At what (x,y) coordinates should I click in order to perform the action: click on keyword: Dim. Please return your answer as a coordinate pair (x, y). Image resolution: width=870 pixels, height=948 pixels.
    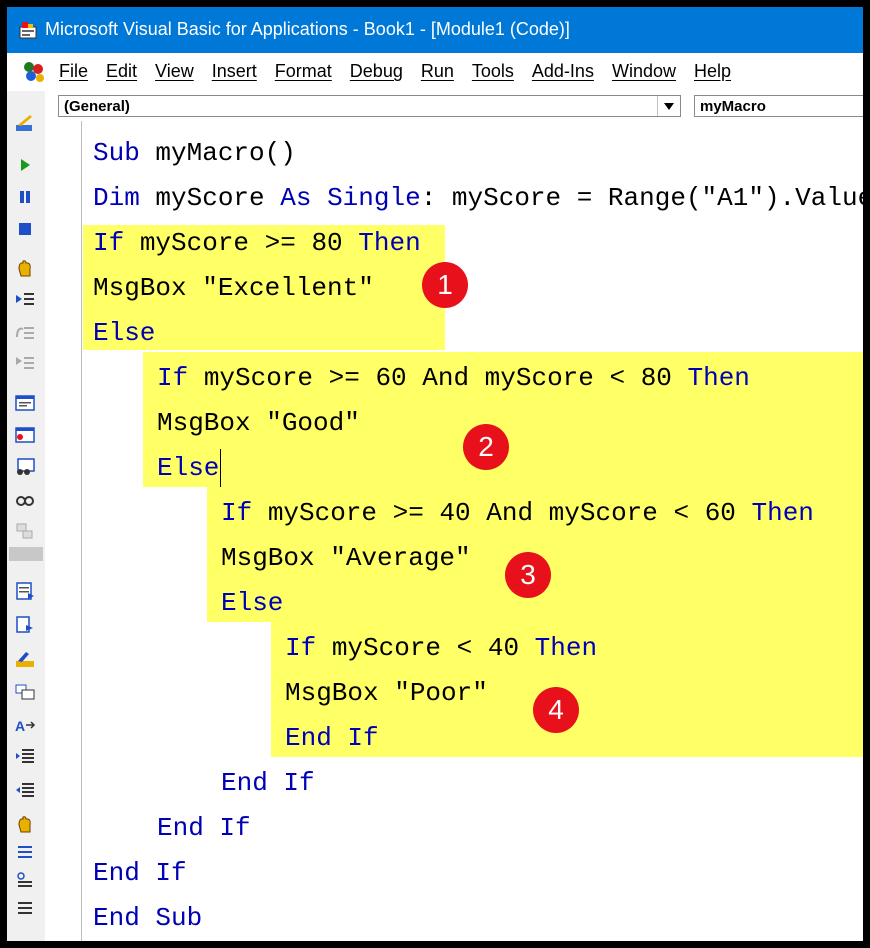
    Looking at the image, I should click on (116, 198).